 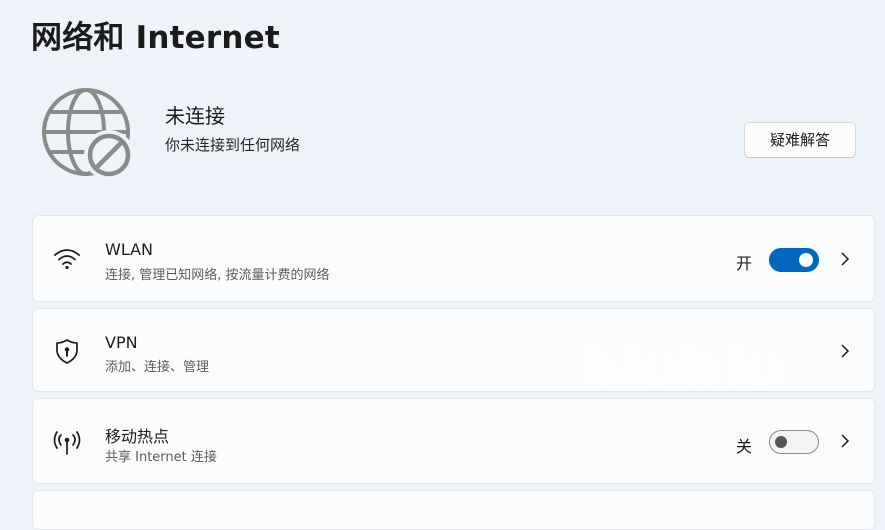 What do you see at coordinates (157, 367) in the screenshot?
I see `vpn-subtitle: 添加、连接、管理` at bounding box center [157, 367].